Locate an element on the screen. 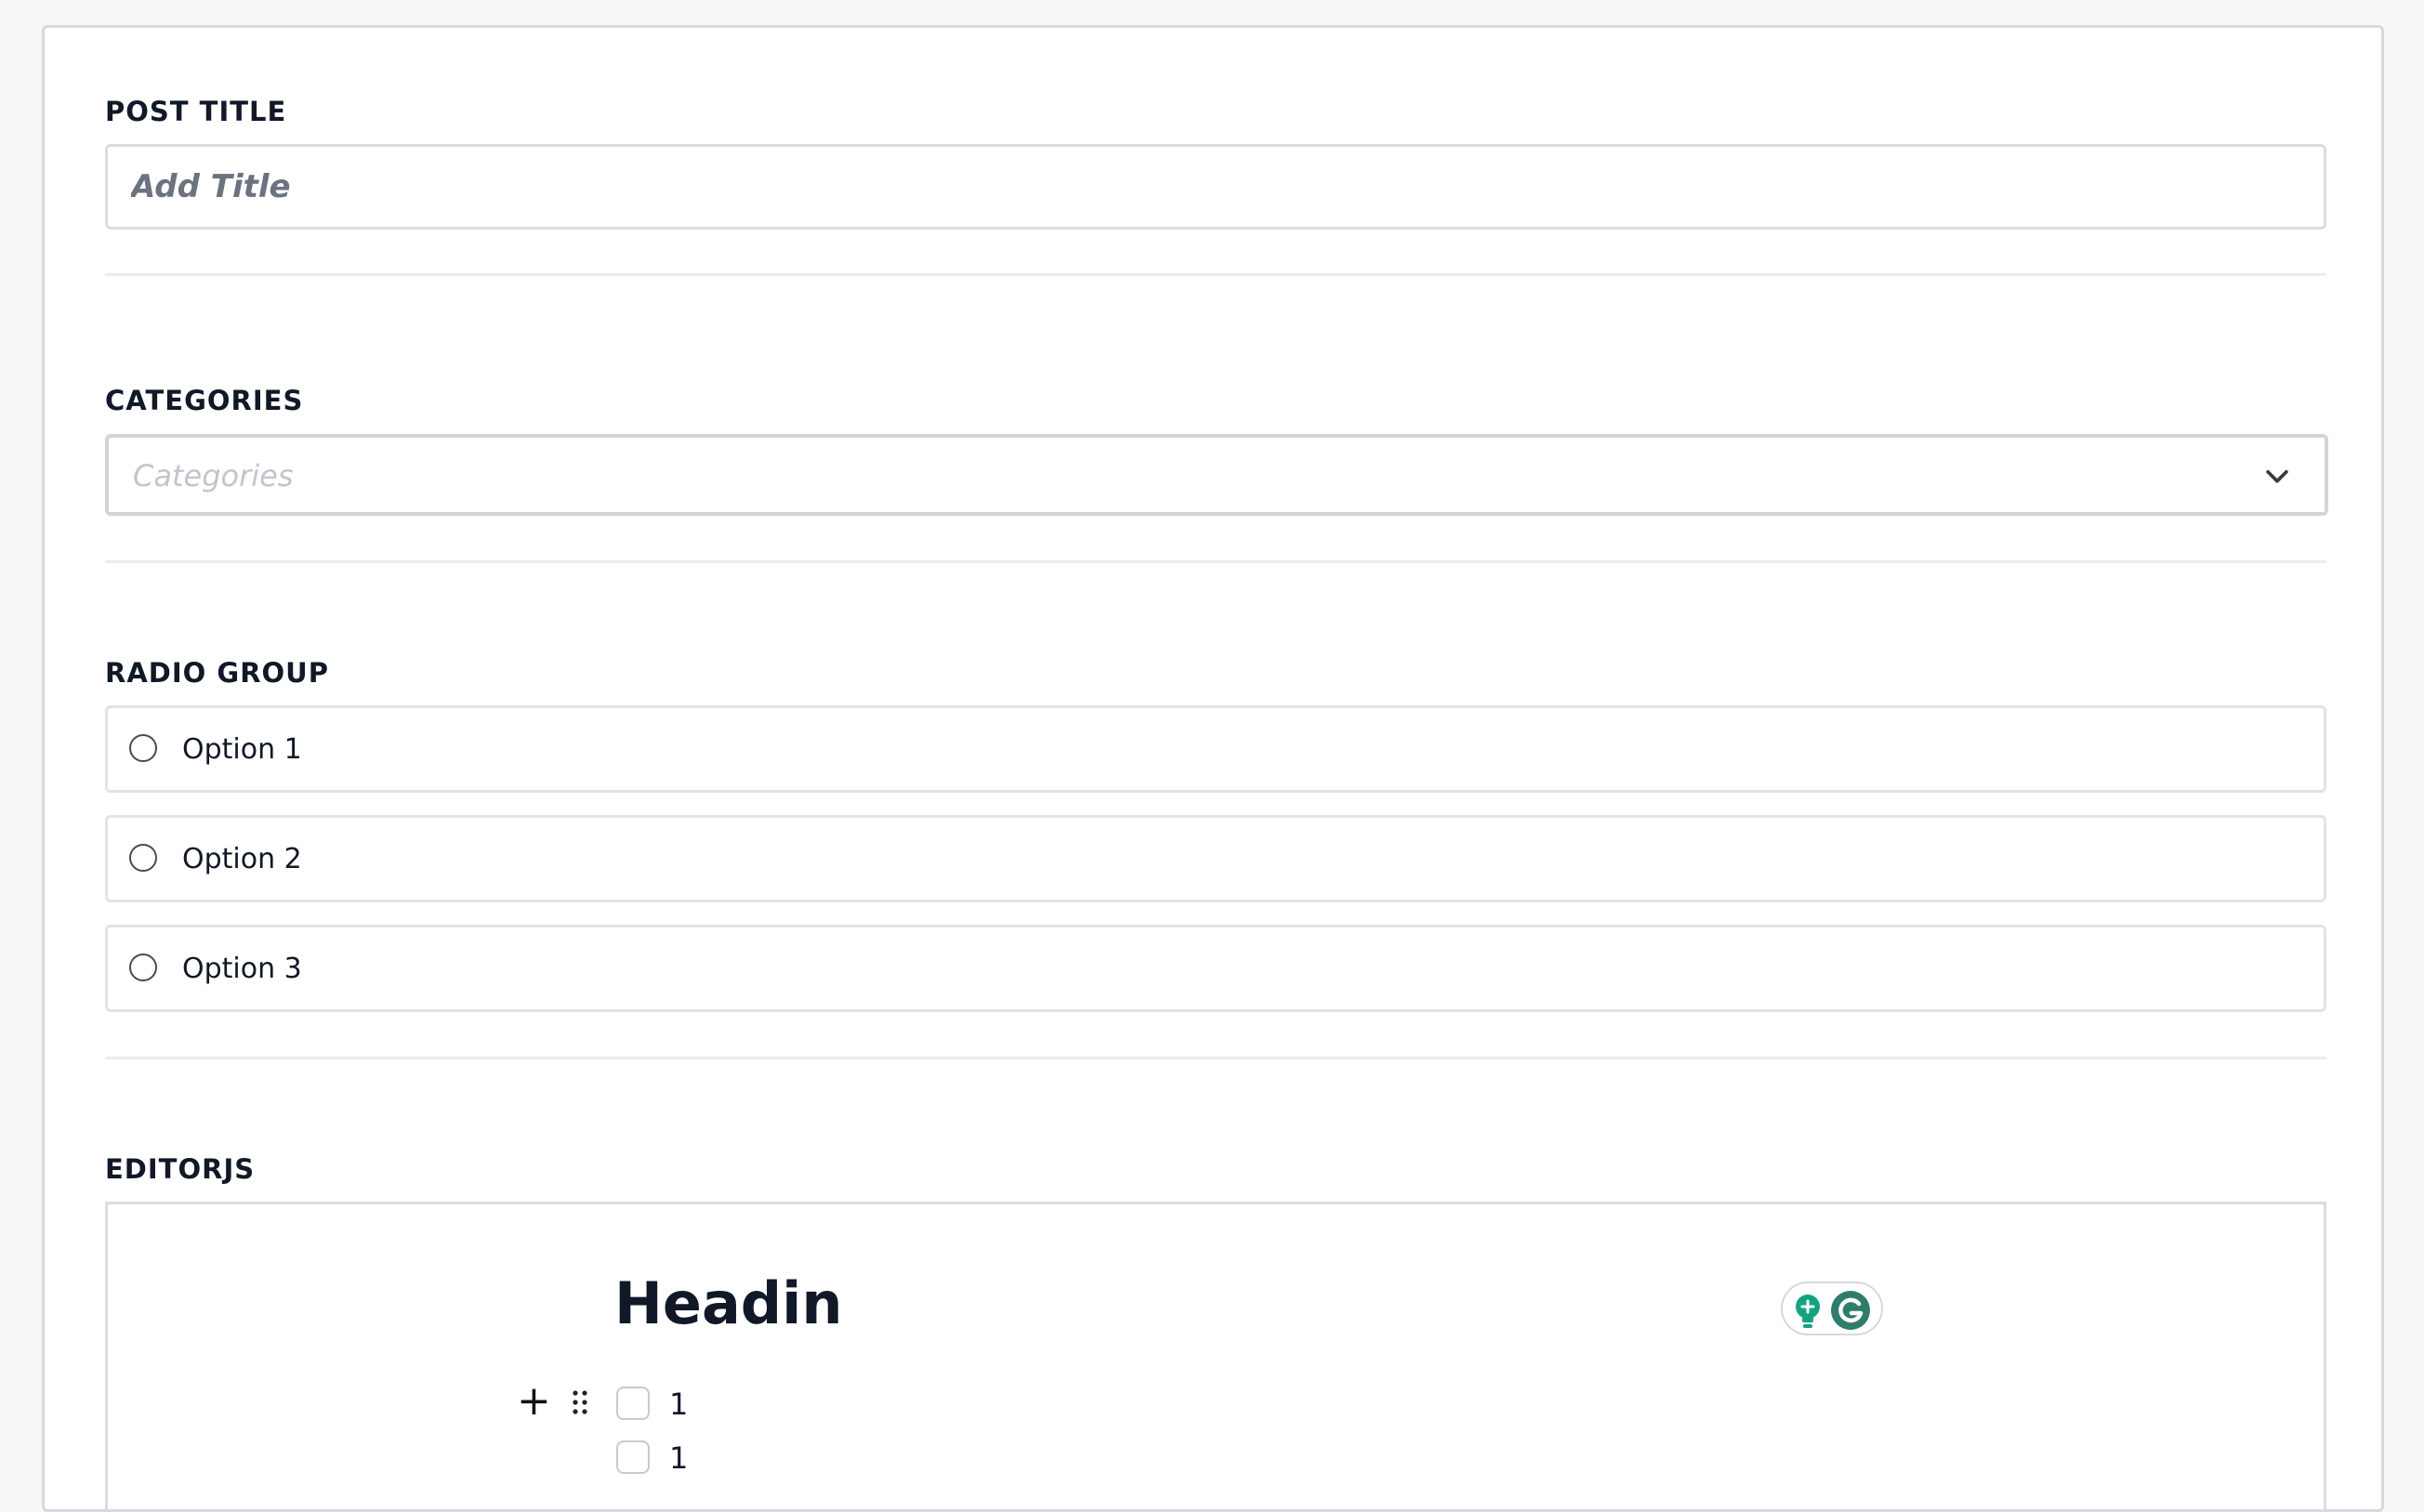 The width and height of the screenshot is (2424, 1512). post-title-input is located at coordinates (1215, 187).